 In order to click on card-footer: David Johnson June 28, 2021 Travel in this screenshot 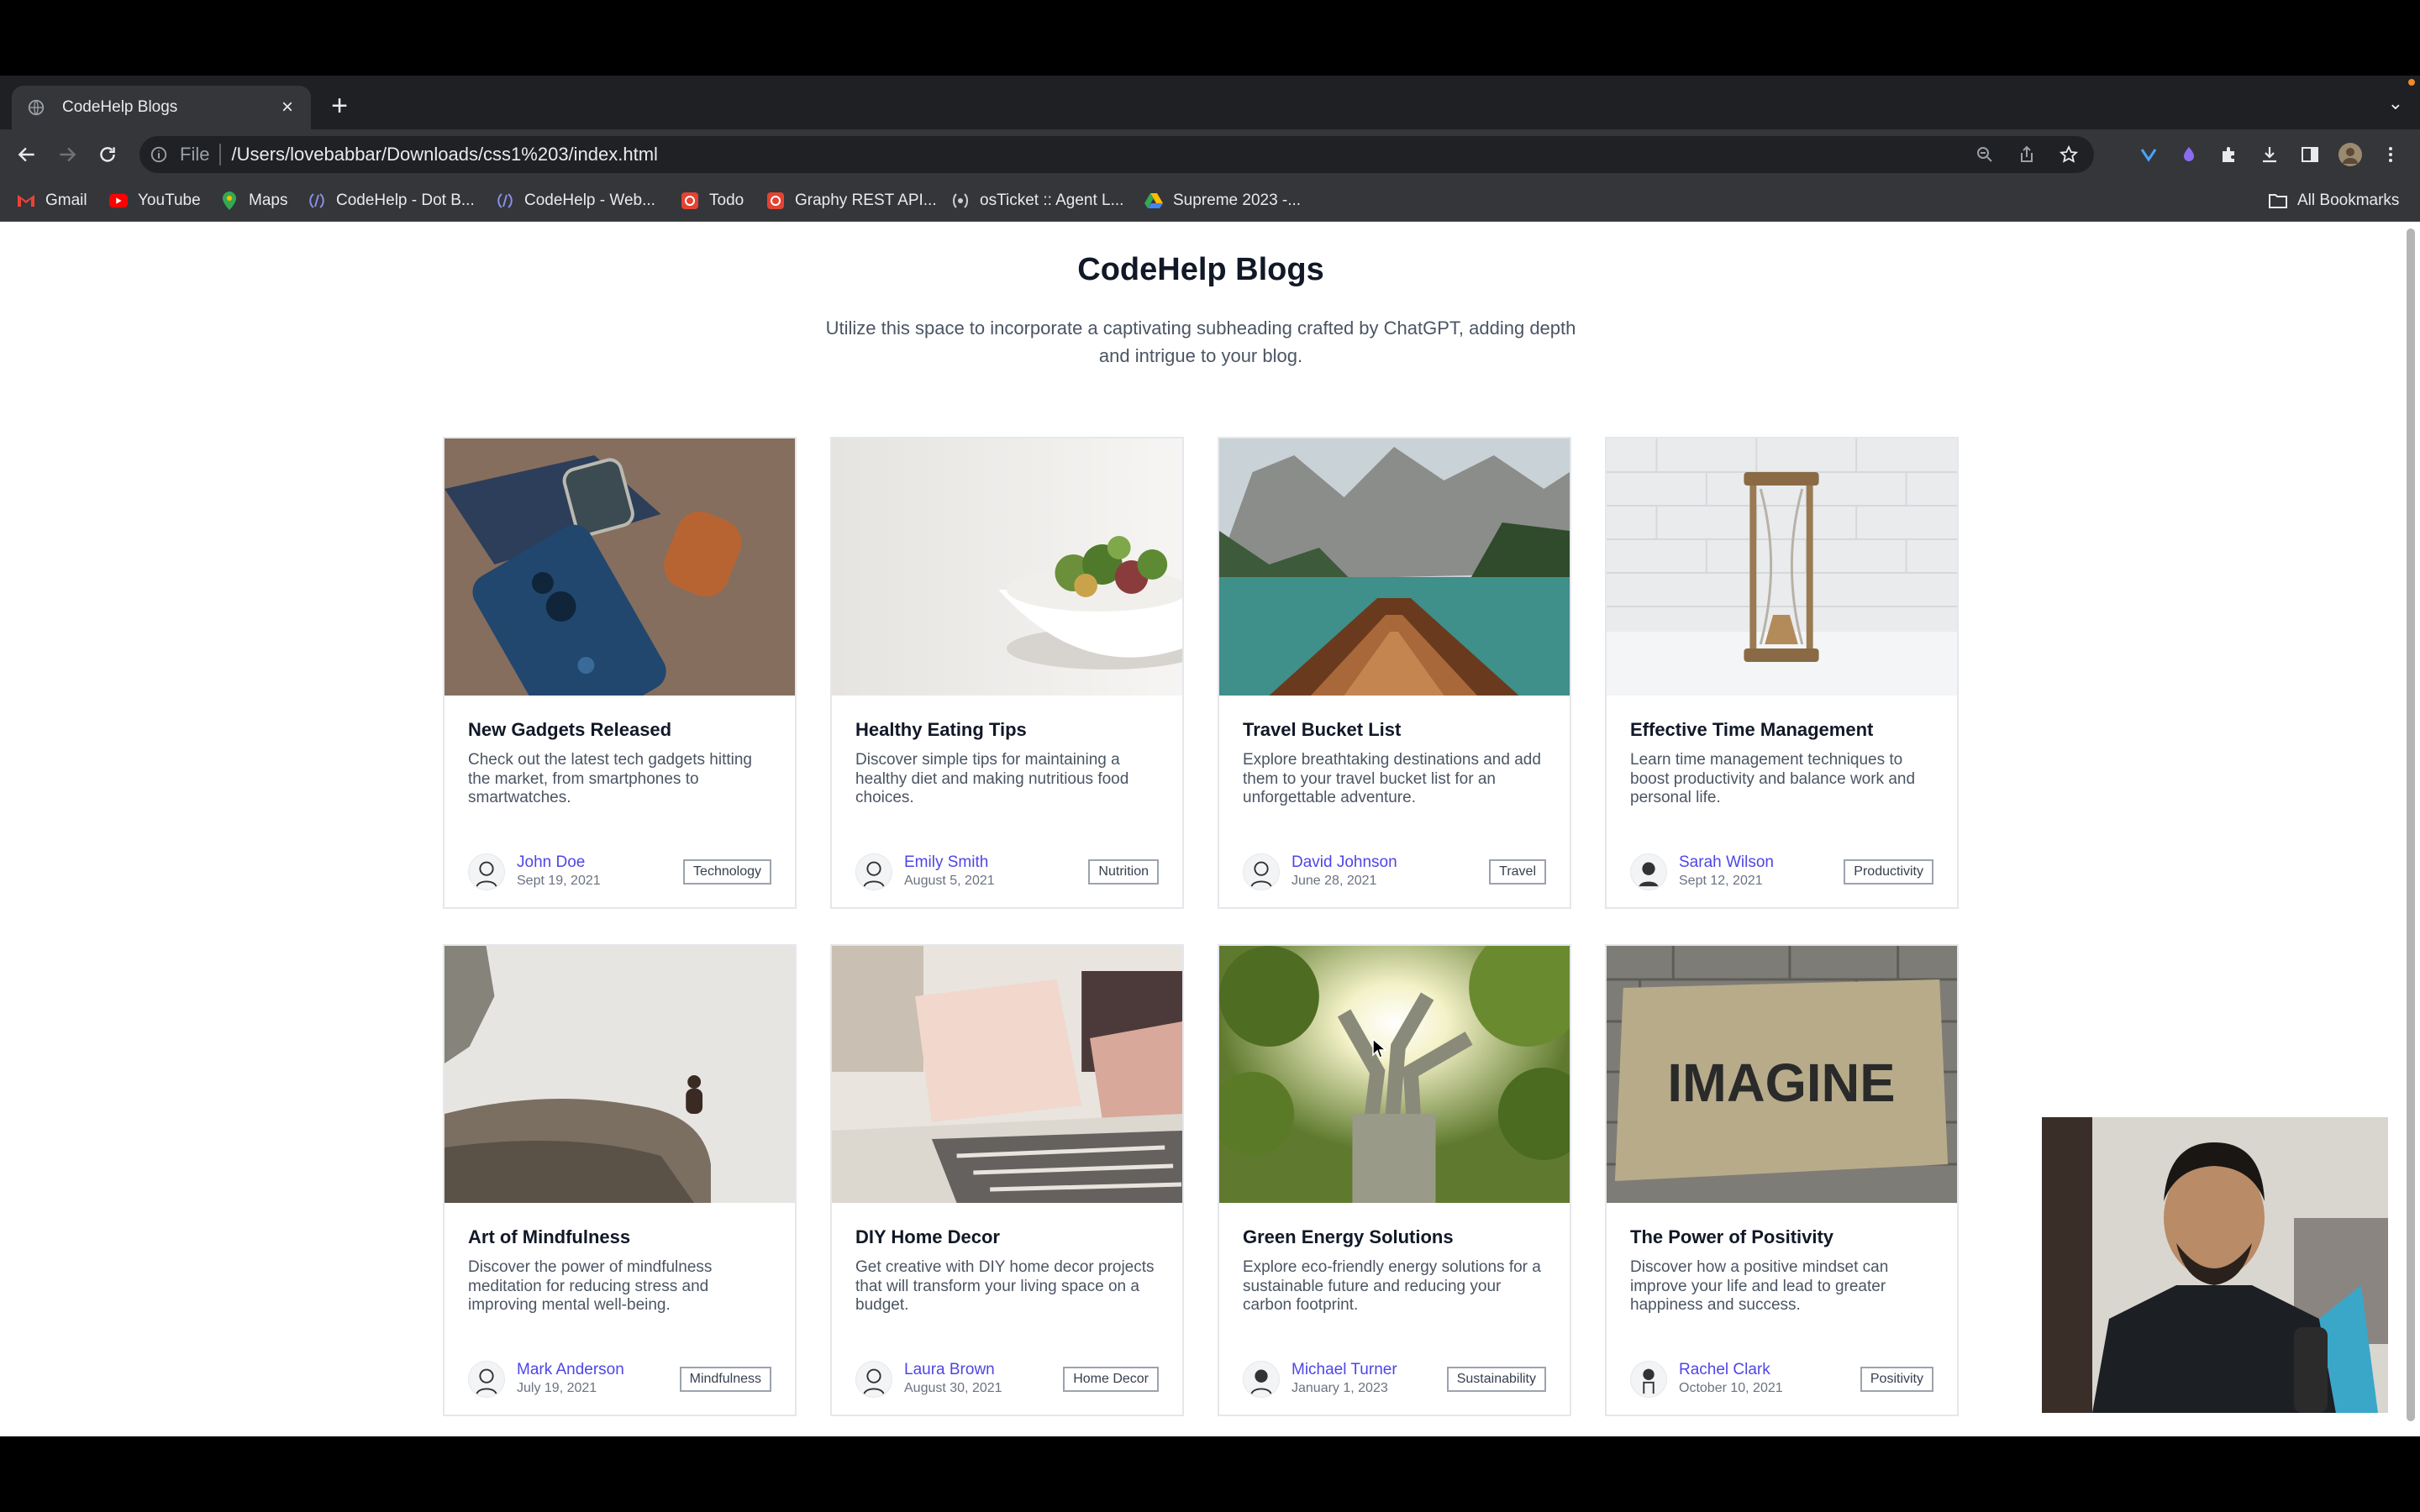, I will do `click(1394, 872)`.